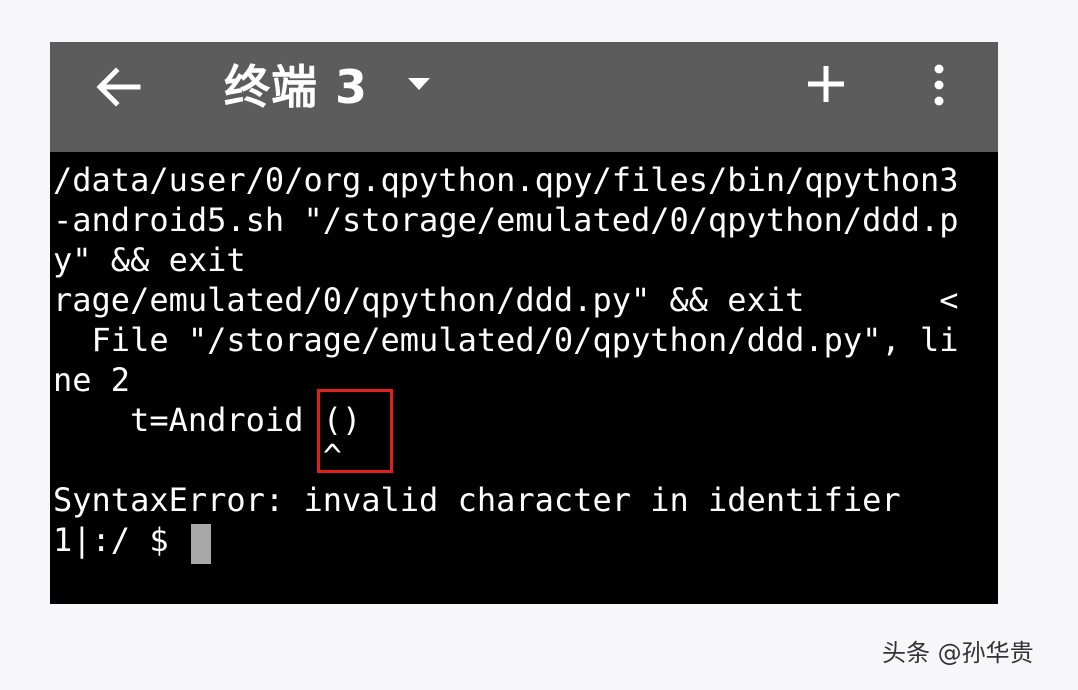 This screenshot has height=690, width=1078. I want to click on back-arrow-icon, so click(118, 87).